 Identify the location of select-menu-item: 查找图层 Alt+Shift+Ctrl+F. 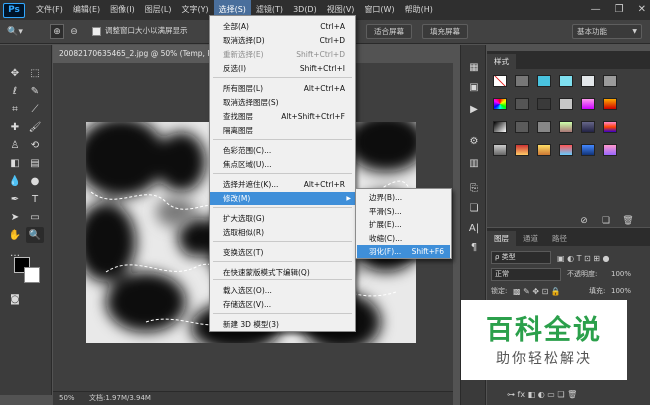
(282, 116).